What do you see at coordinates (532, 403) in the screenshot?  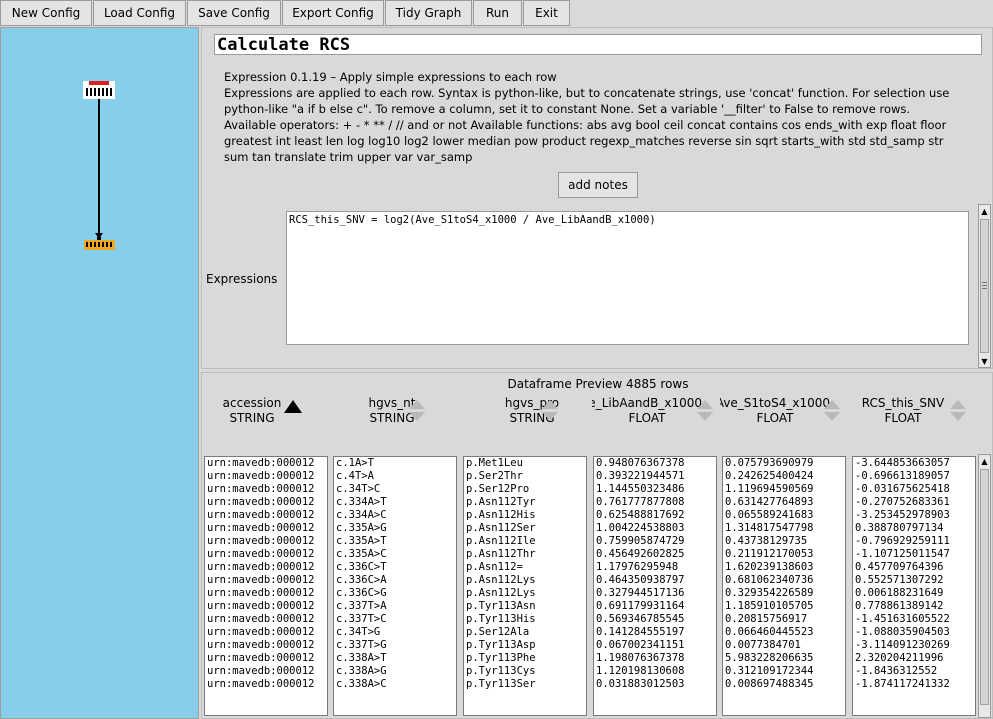 I see `column-name: hgvs_pro` at bounding box center [532, 403].